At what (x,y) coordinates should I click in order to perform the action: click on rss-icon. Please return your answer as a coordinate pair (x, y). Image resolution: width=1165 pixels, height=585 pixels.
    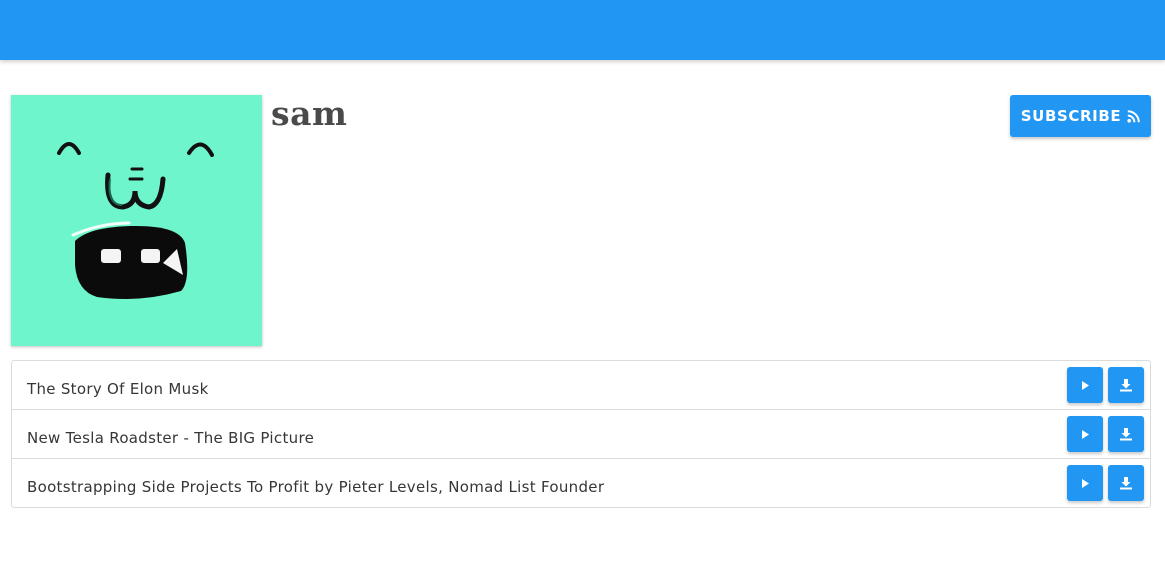
    Looking at the image, I should click on (1134, 116).